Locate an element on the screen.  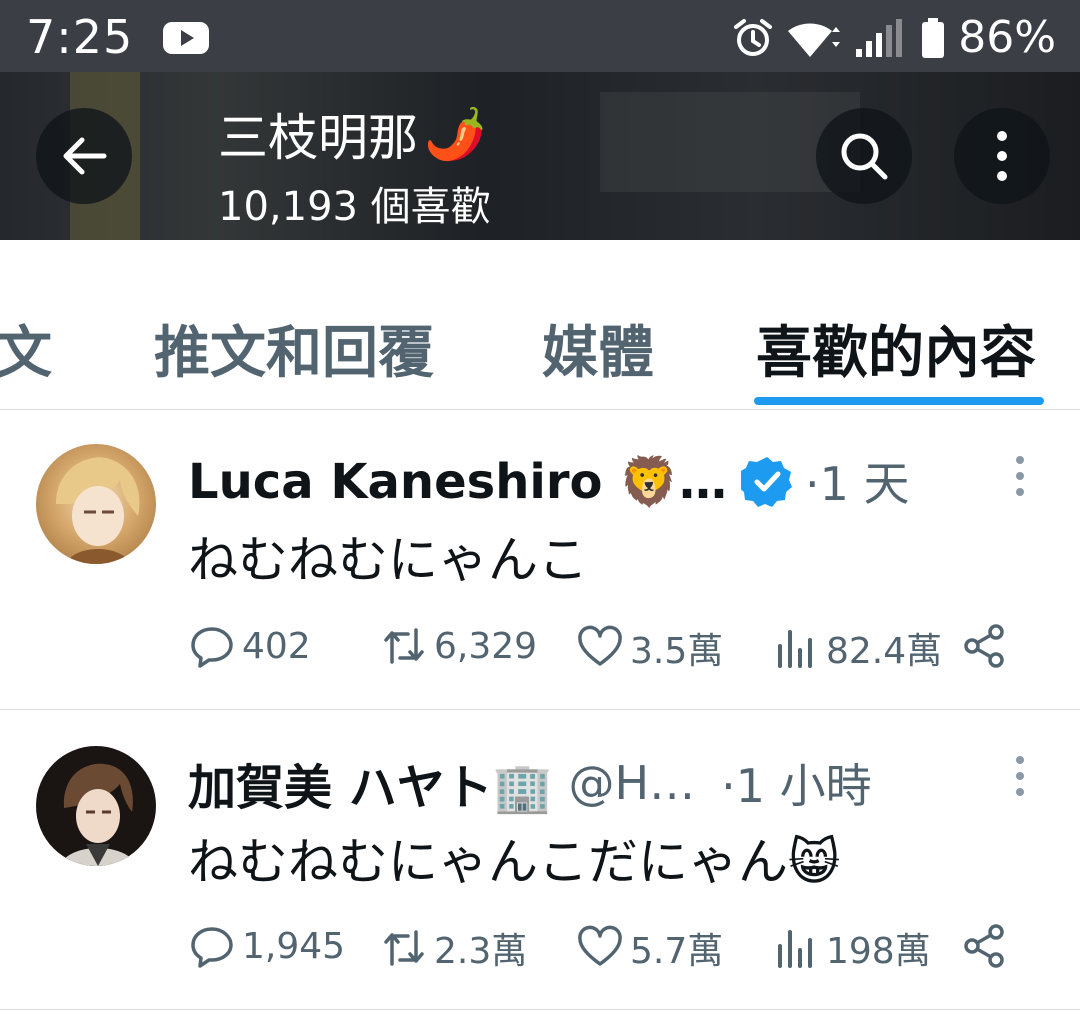
tweet-text: ねむねむにゃんこ is located at coordinates (388, 560).